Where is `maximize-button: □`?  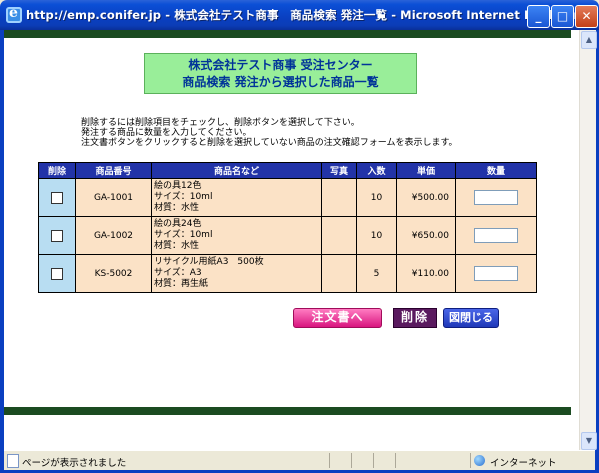 maximize-button: □ is located at coordinates (562, 16).